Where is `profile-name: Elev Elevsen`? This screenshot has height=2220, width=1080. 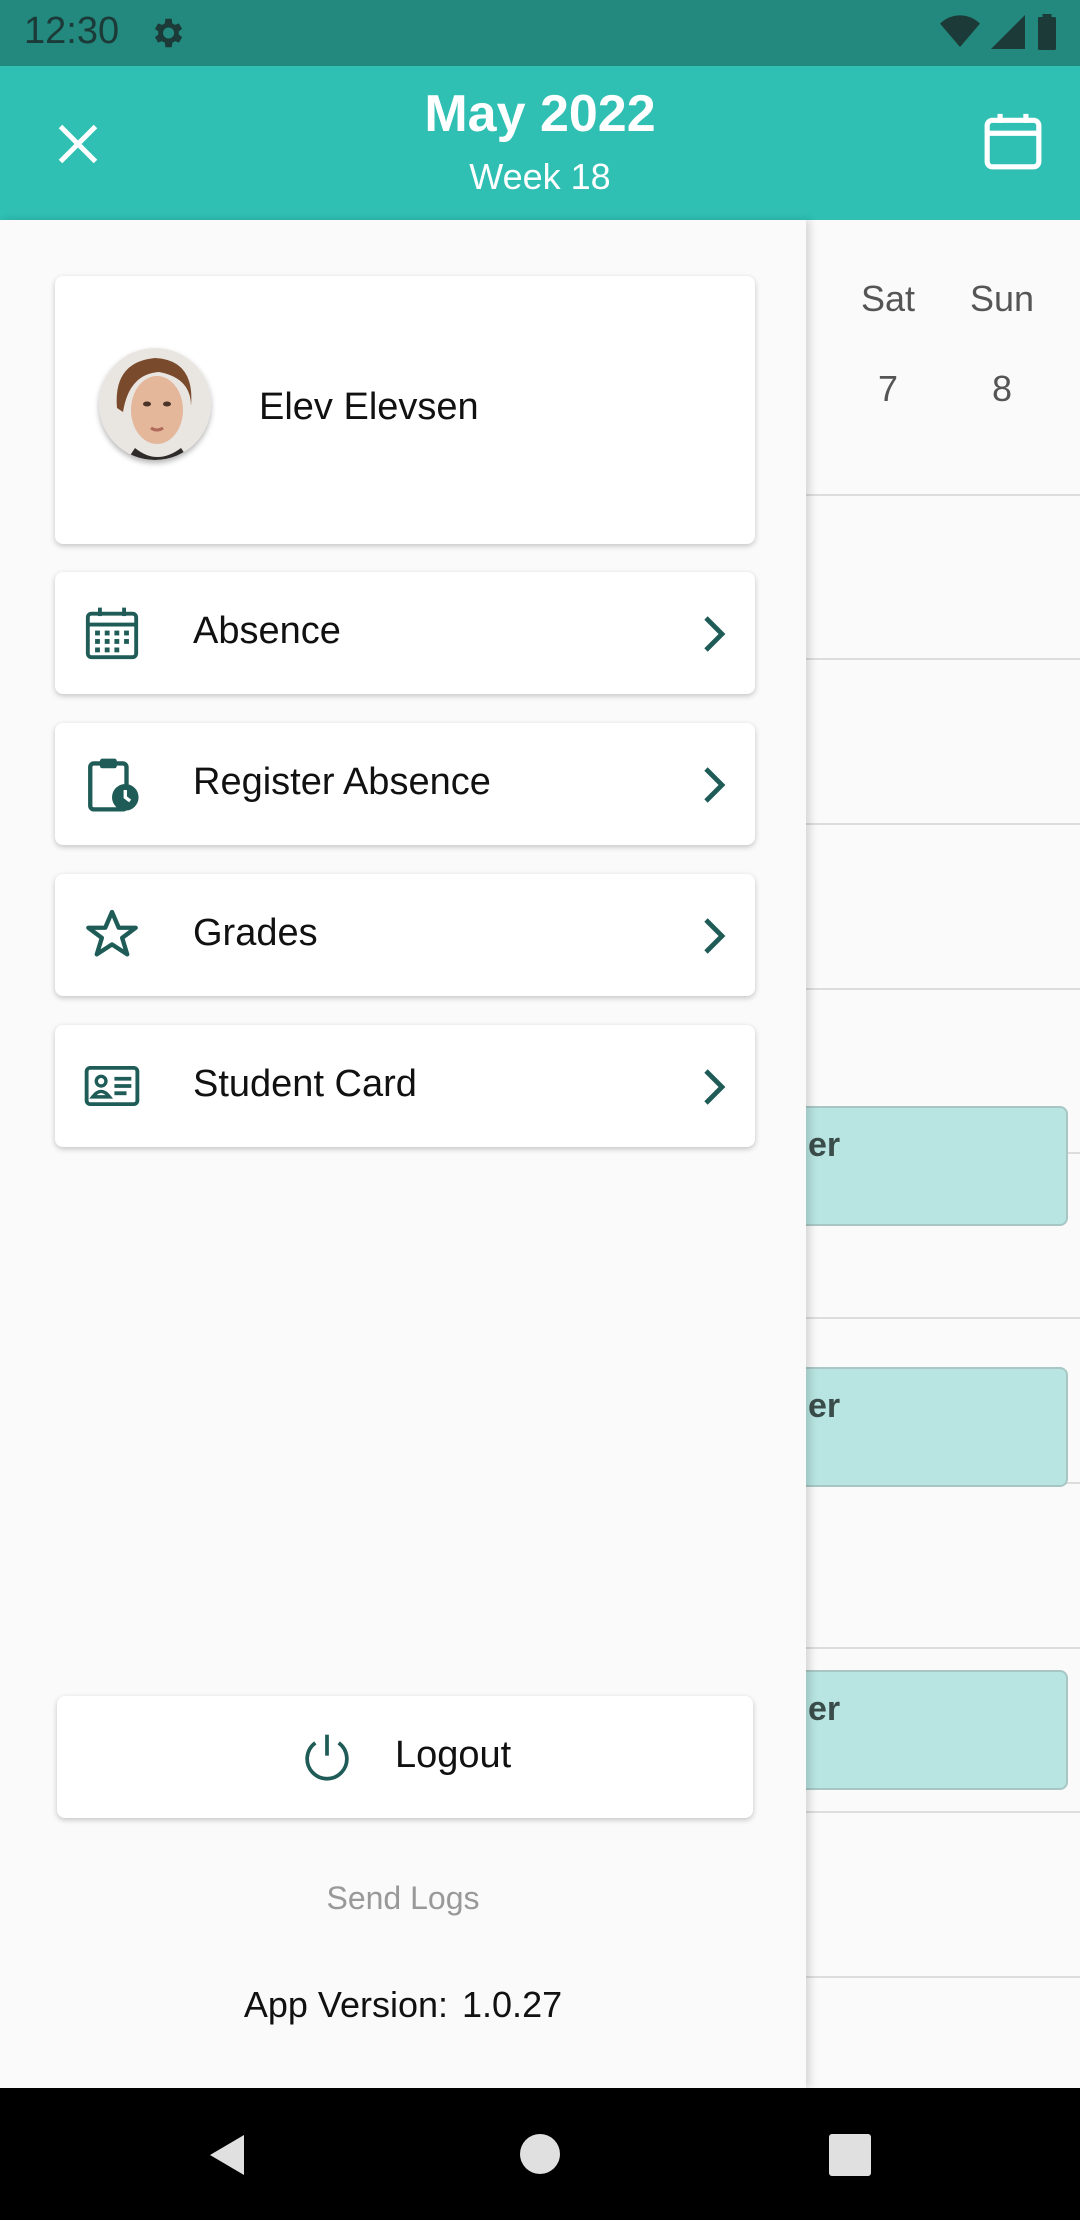 profile-name: Elev Elevsen is located at coordinates (369, 407).